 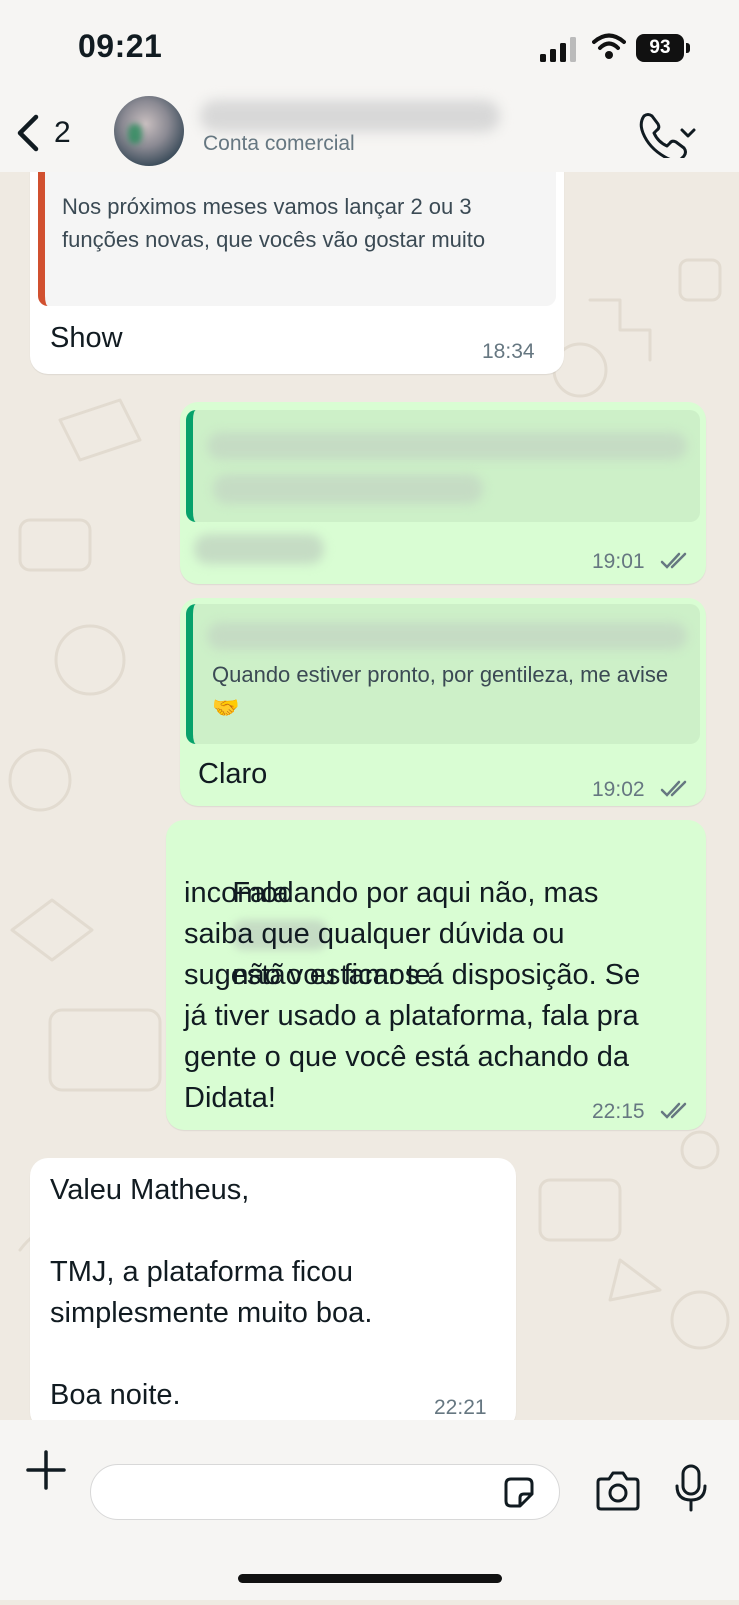 I want to click on message-text-line: saiba que qualquer dúvida ou, so click(x=374, y=934).